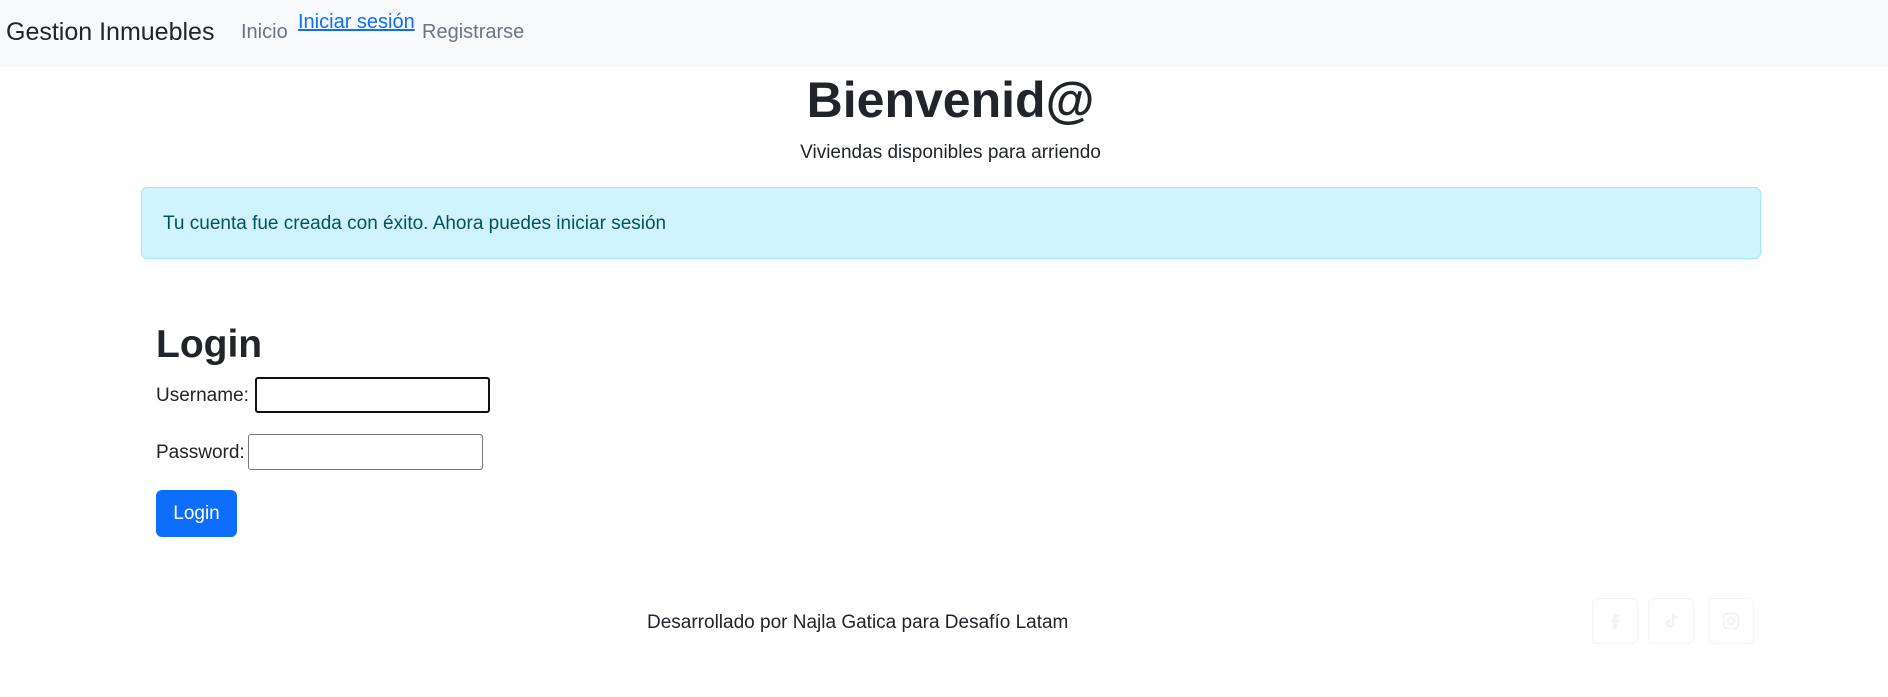 Image resolution: width=1888 pixels, height=697 pixels. I want to click on username-input, so click(372, 395).